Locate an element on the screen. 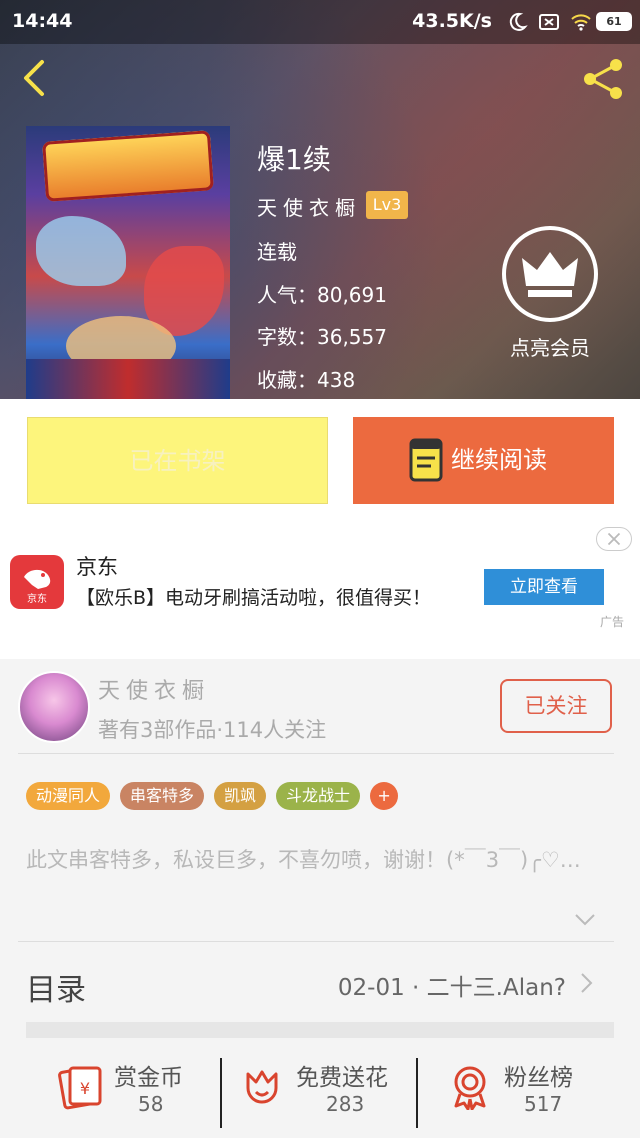 Image resolution: width=640 pixels, height=1138 pixels. reward-coins-button: ¥ 赏金币 58 is located at coordinates (156, 1088).